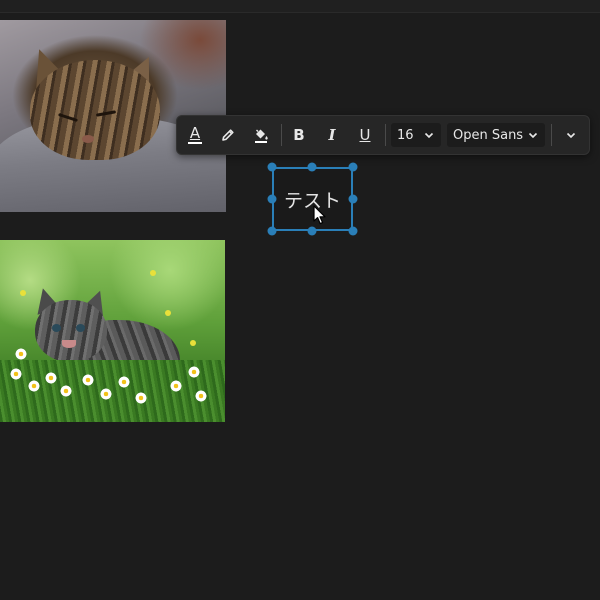 Image resolution: width=600 pixels, height=600 pixels. What do you see at coordinates (319, 215) in the screenshot?
I see `mouse-cursor-icon` at bounding box center [319, 215].